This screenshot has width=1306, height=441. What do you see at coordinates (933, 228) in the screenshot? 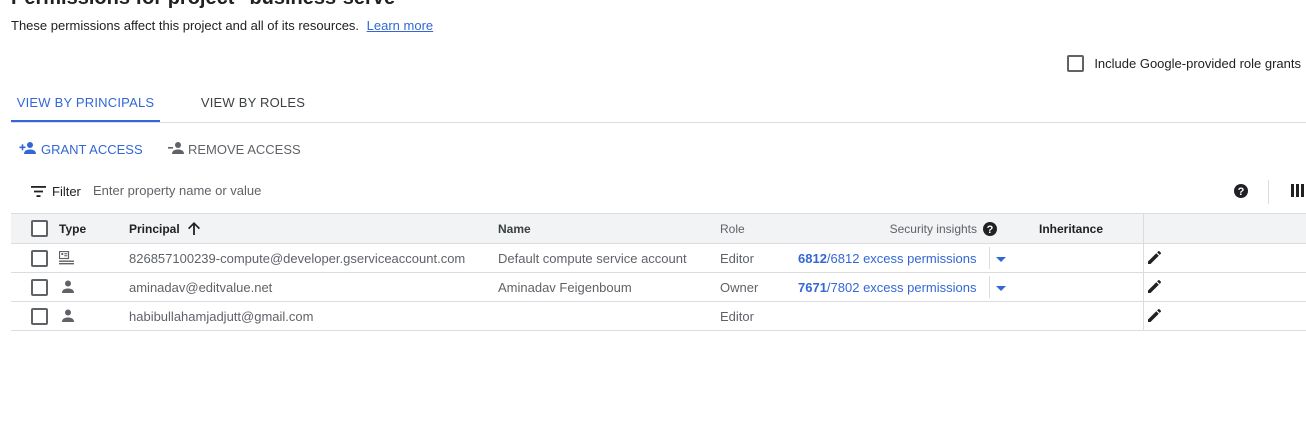
I see `column-header-security-insights-label: Security insights` at bounding box center [933, 228].